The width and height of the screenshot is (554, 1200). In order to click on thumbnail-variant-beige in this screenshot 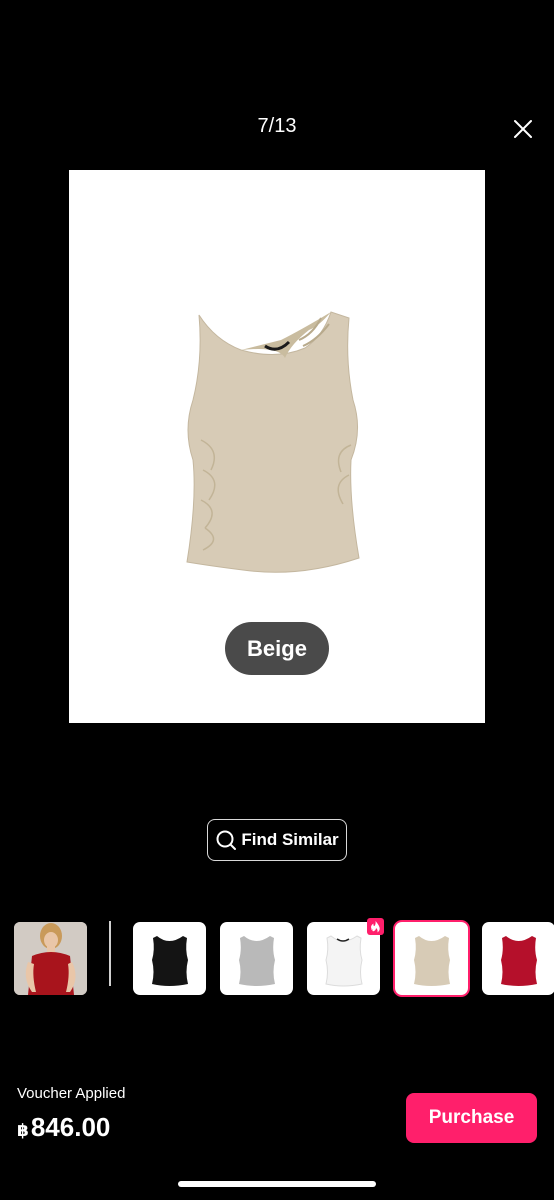, I will do `click(431, 958)`.